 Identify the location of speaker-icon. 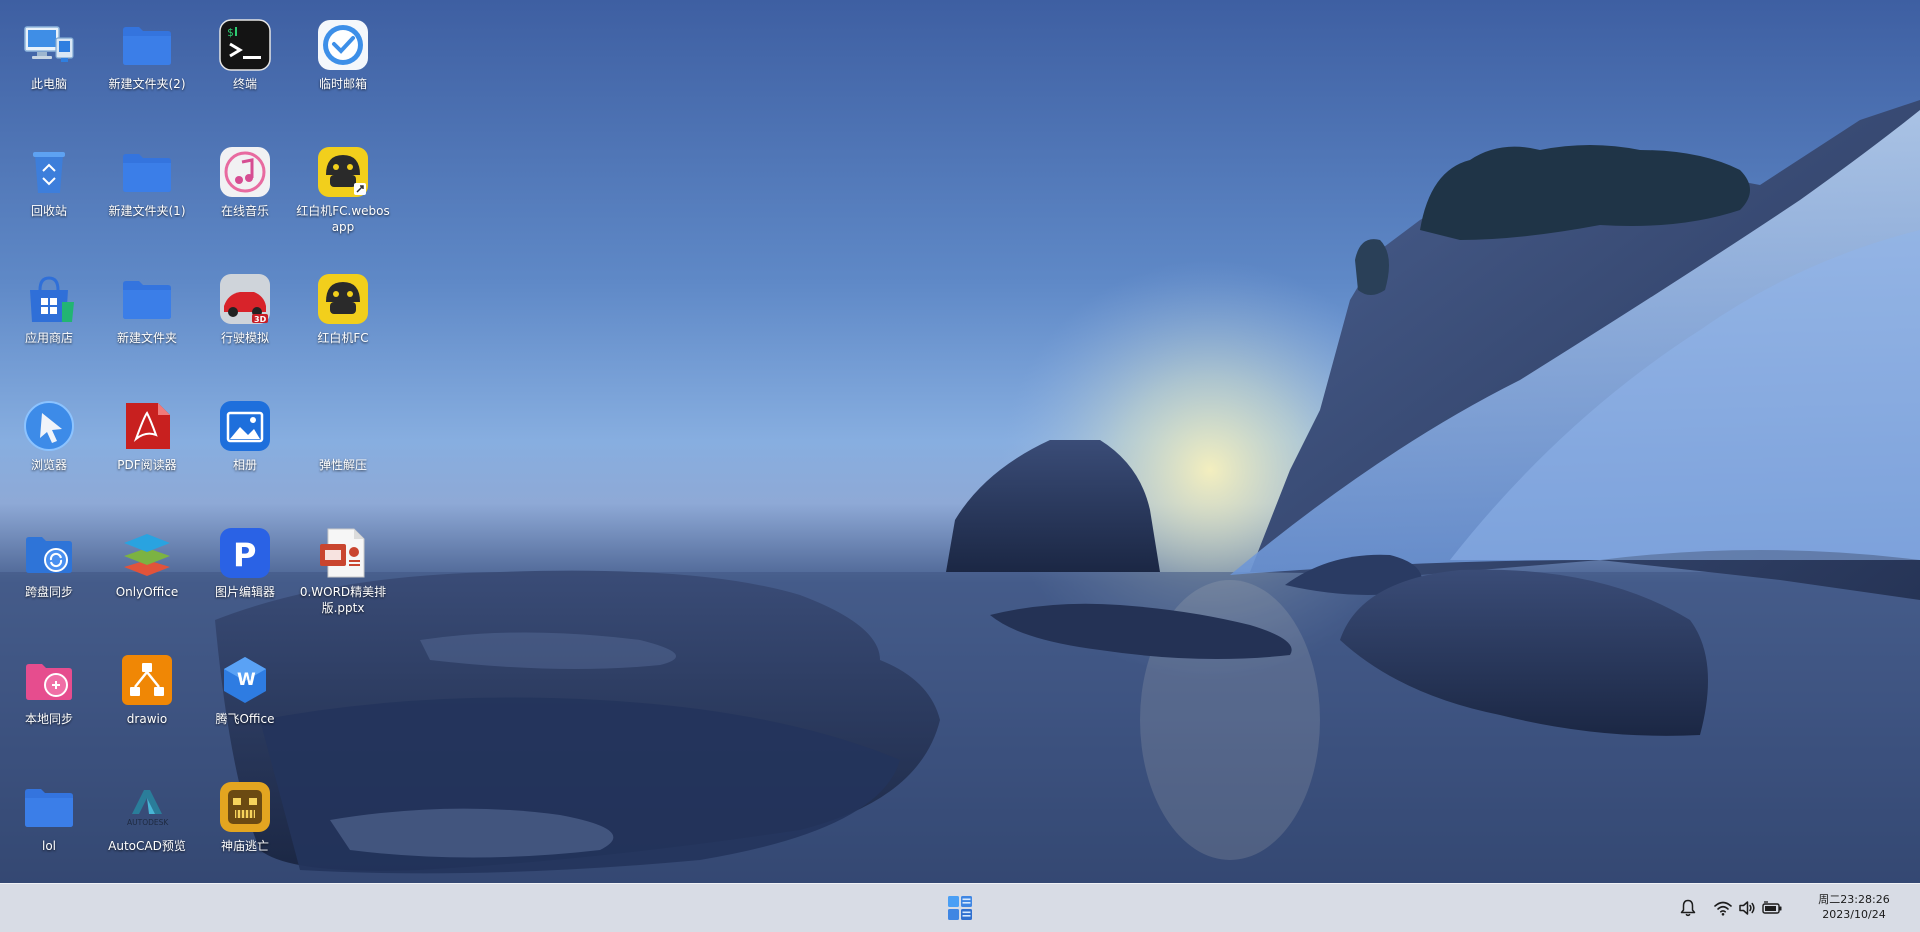
(1747, 908).